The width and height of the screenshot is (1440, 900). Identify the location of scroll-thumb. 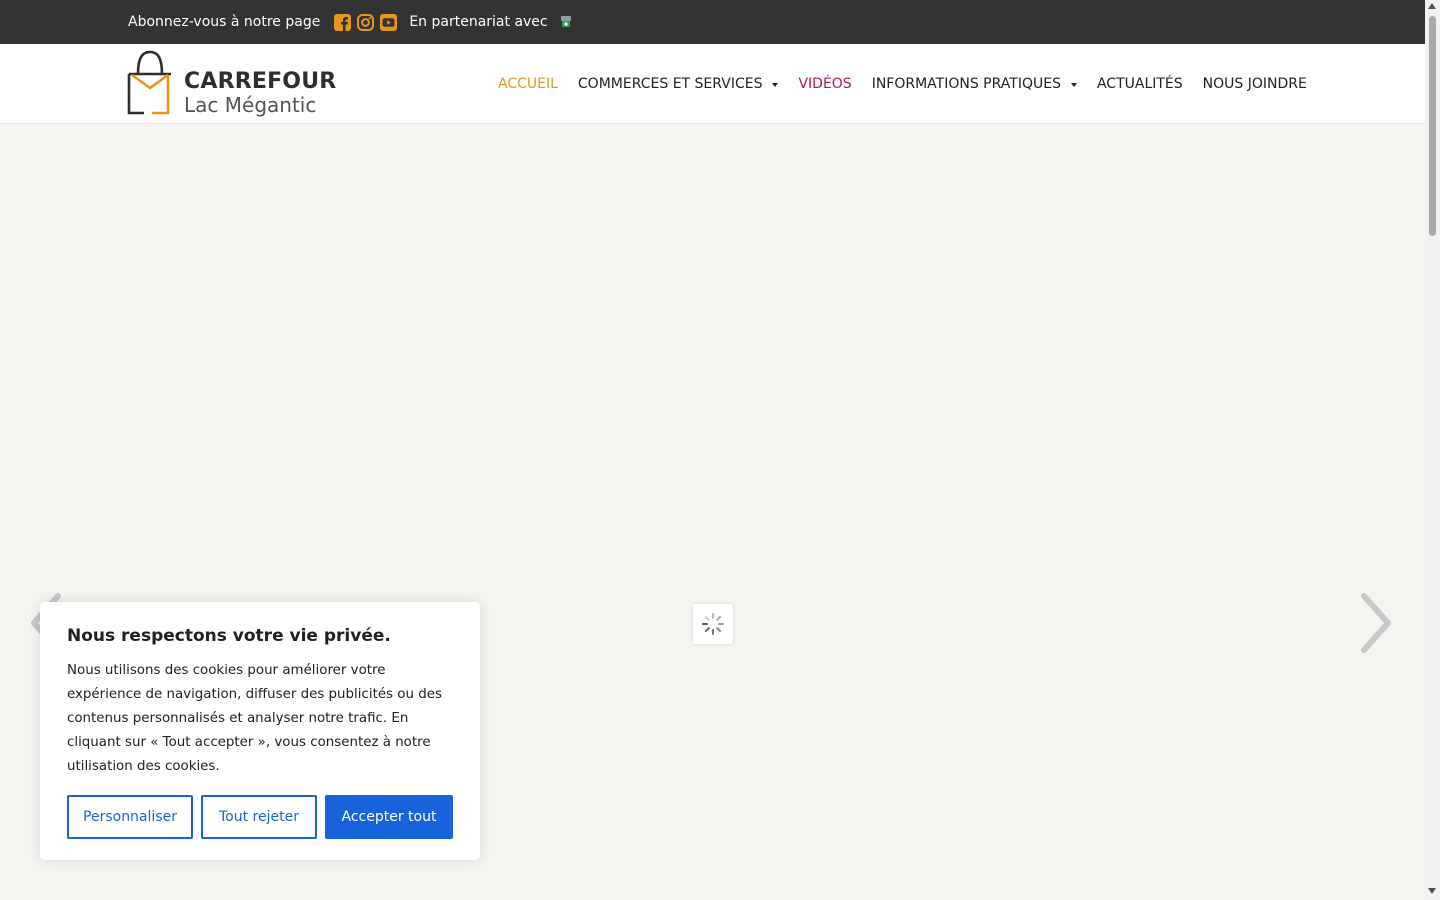
(1432, 126).